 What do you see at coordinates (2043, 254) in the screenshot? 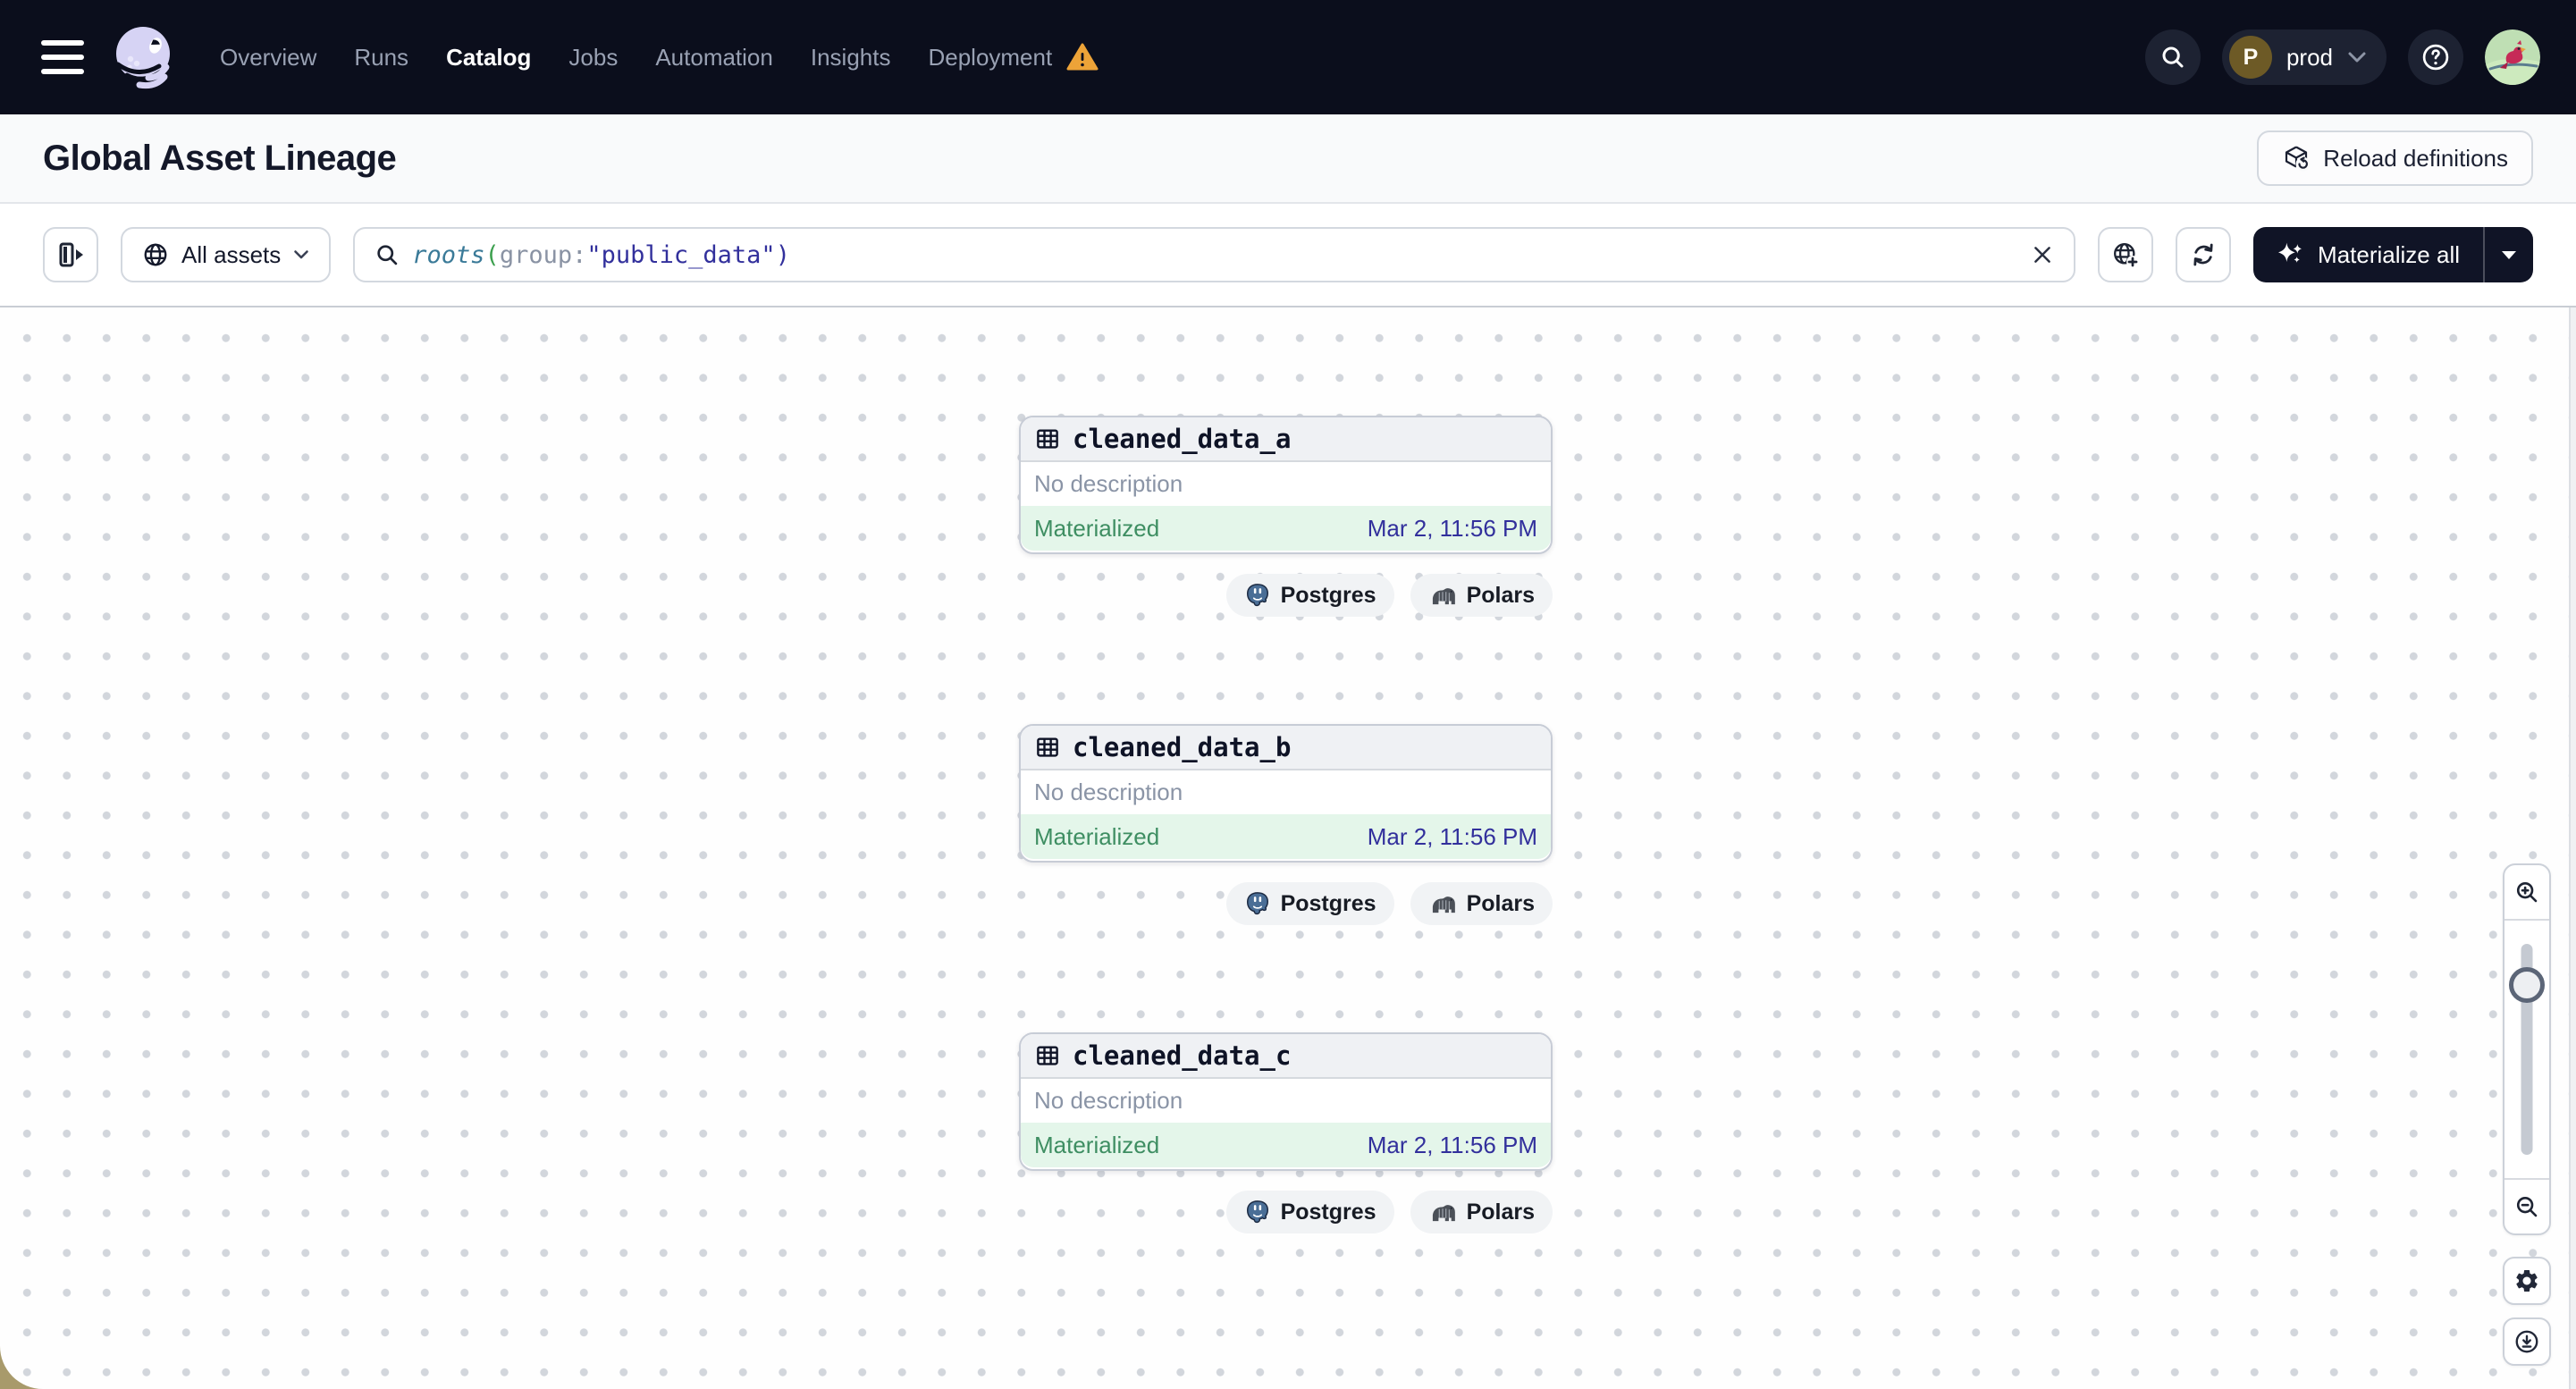
I see `clear-query-button` at bounding box center [2043, 254].